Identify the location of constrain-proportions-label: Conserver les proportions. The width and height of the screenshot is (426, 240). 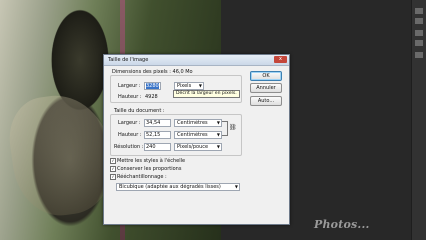
(149, 169).